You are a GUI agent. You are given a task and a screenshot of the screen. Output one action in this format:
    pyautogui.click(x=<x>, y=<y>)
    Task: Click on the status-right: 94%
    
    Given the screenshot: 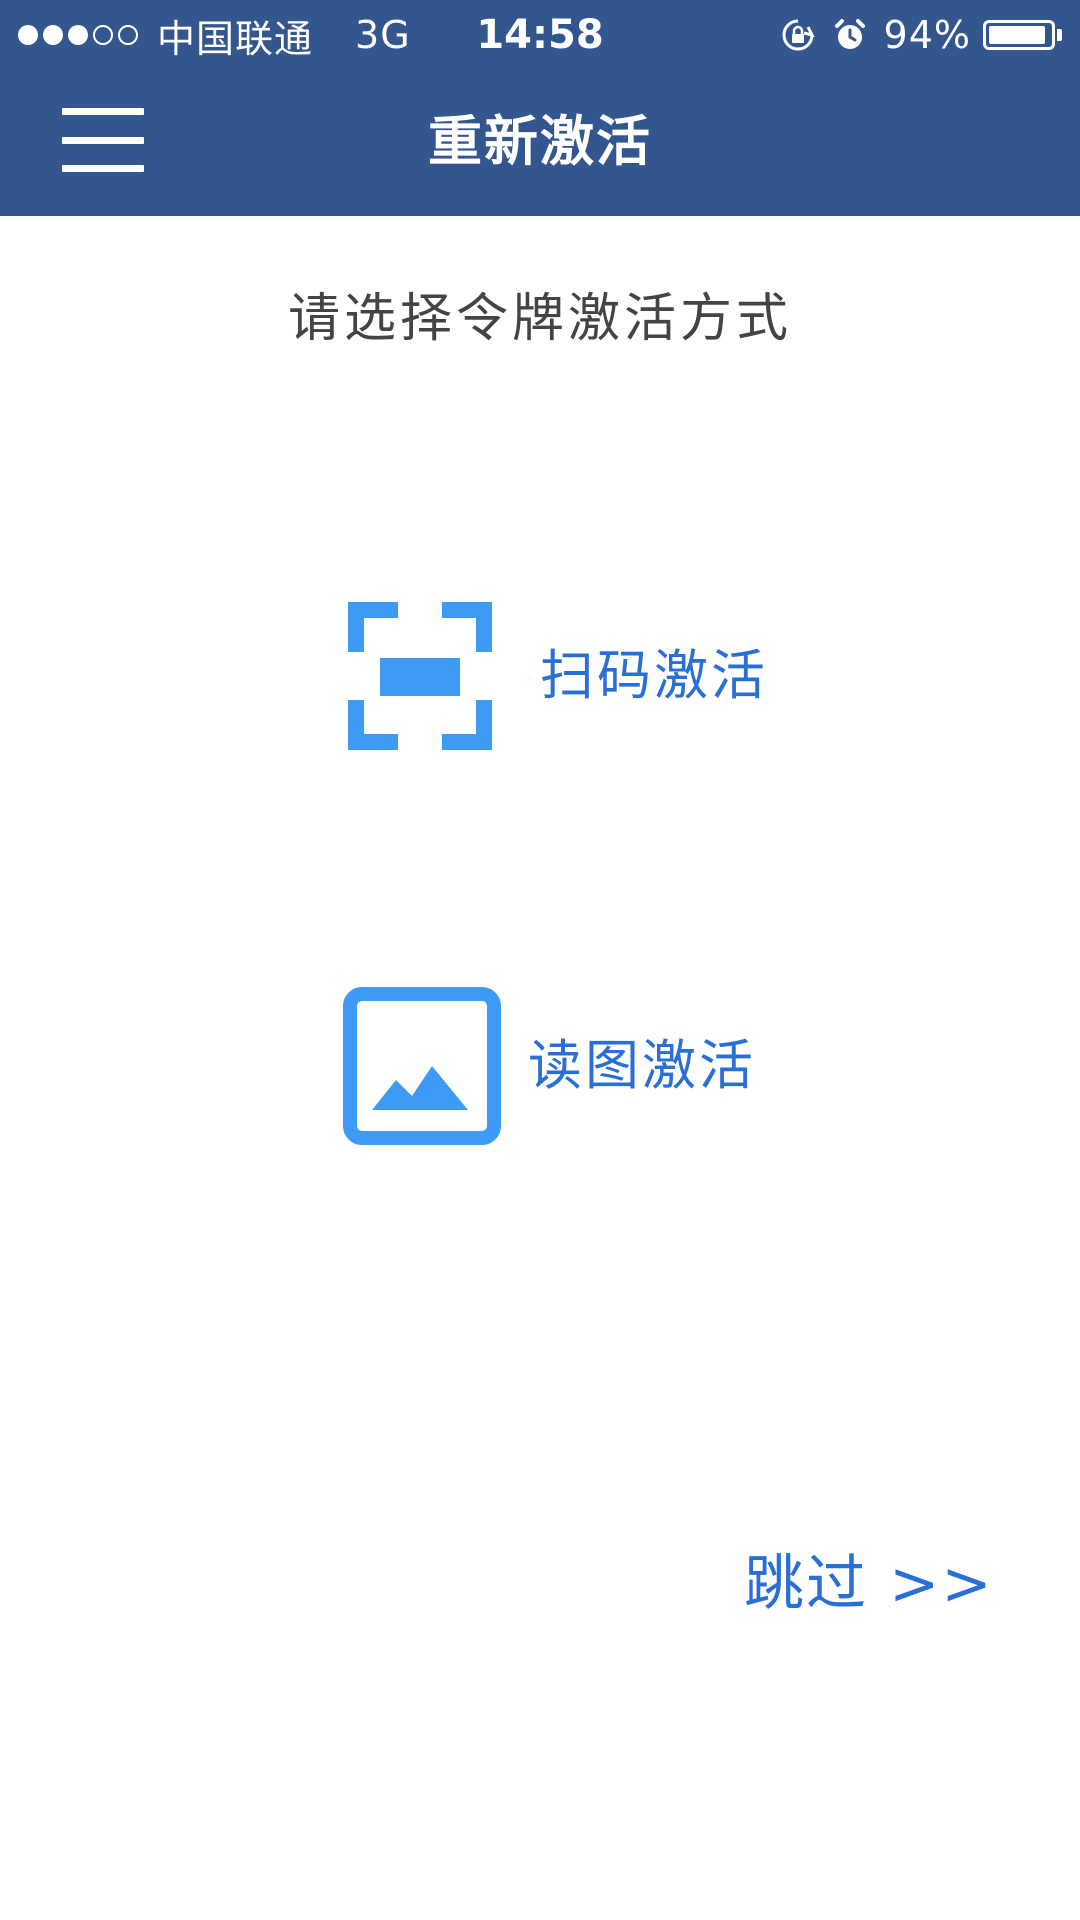 What is the action you would take?
    pyautogui.click(x=921, y=35)
    